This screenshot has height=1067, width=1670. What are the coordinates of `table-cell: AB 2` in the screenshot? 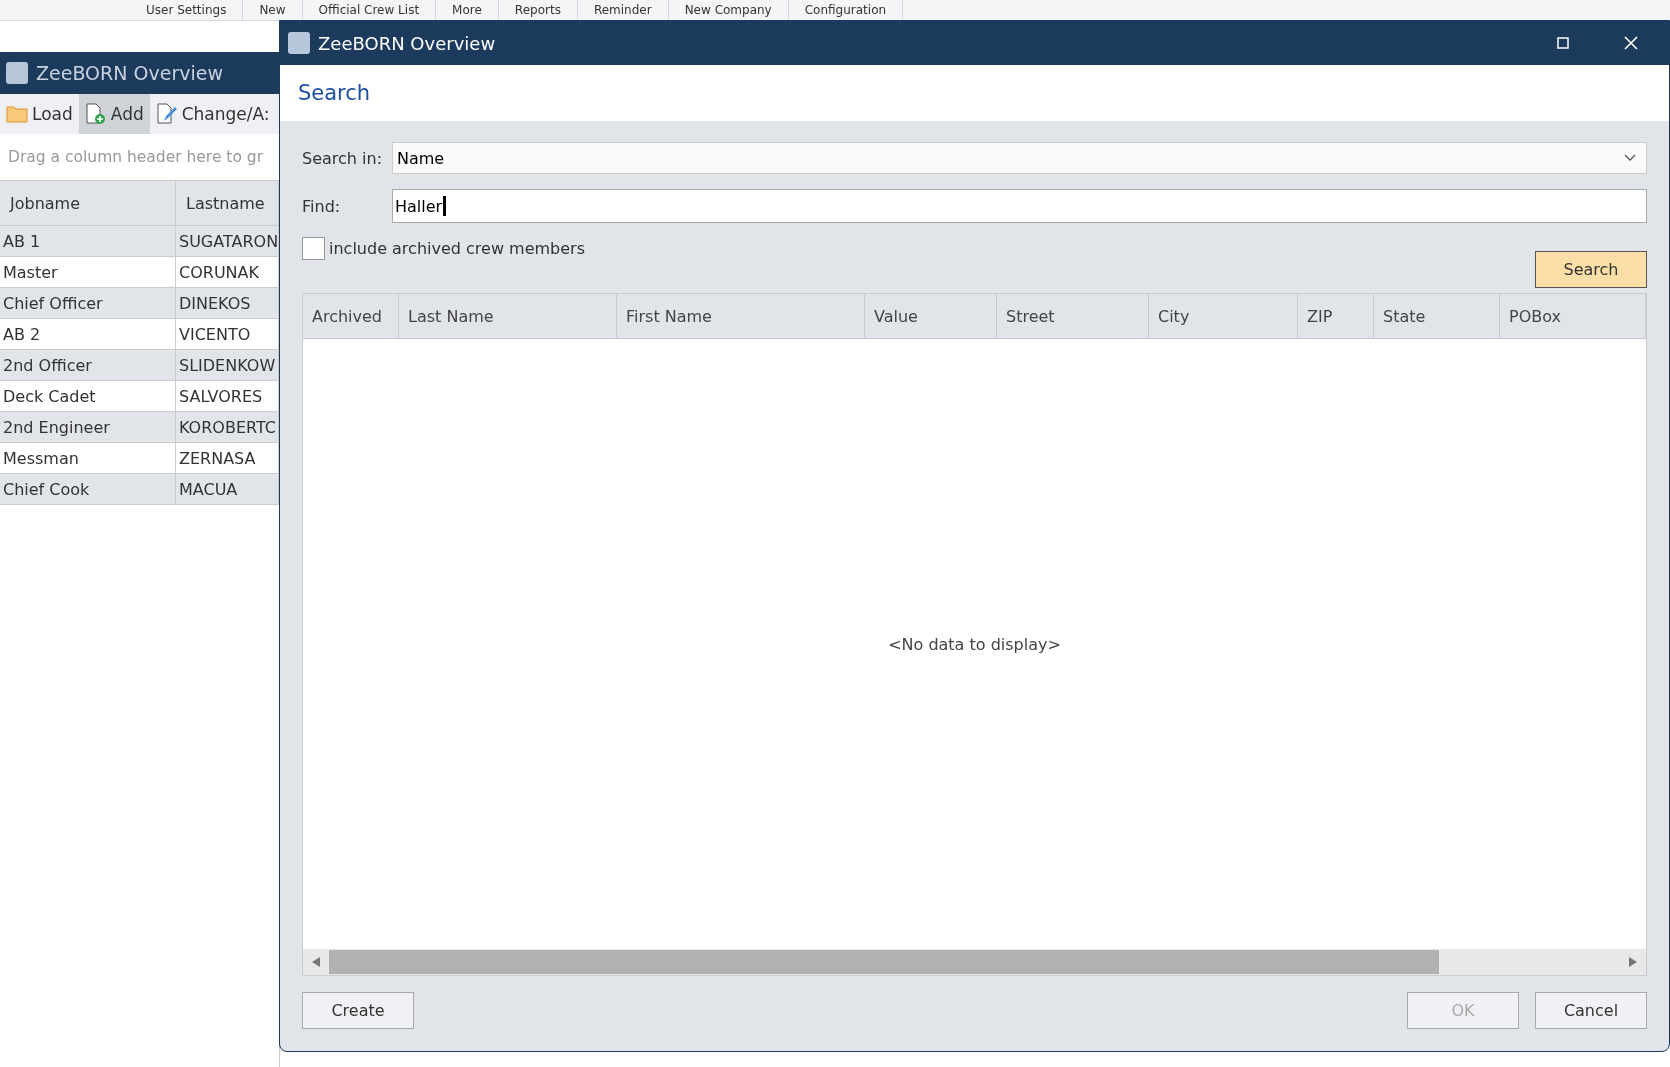 It's located at (88, 334).